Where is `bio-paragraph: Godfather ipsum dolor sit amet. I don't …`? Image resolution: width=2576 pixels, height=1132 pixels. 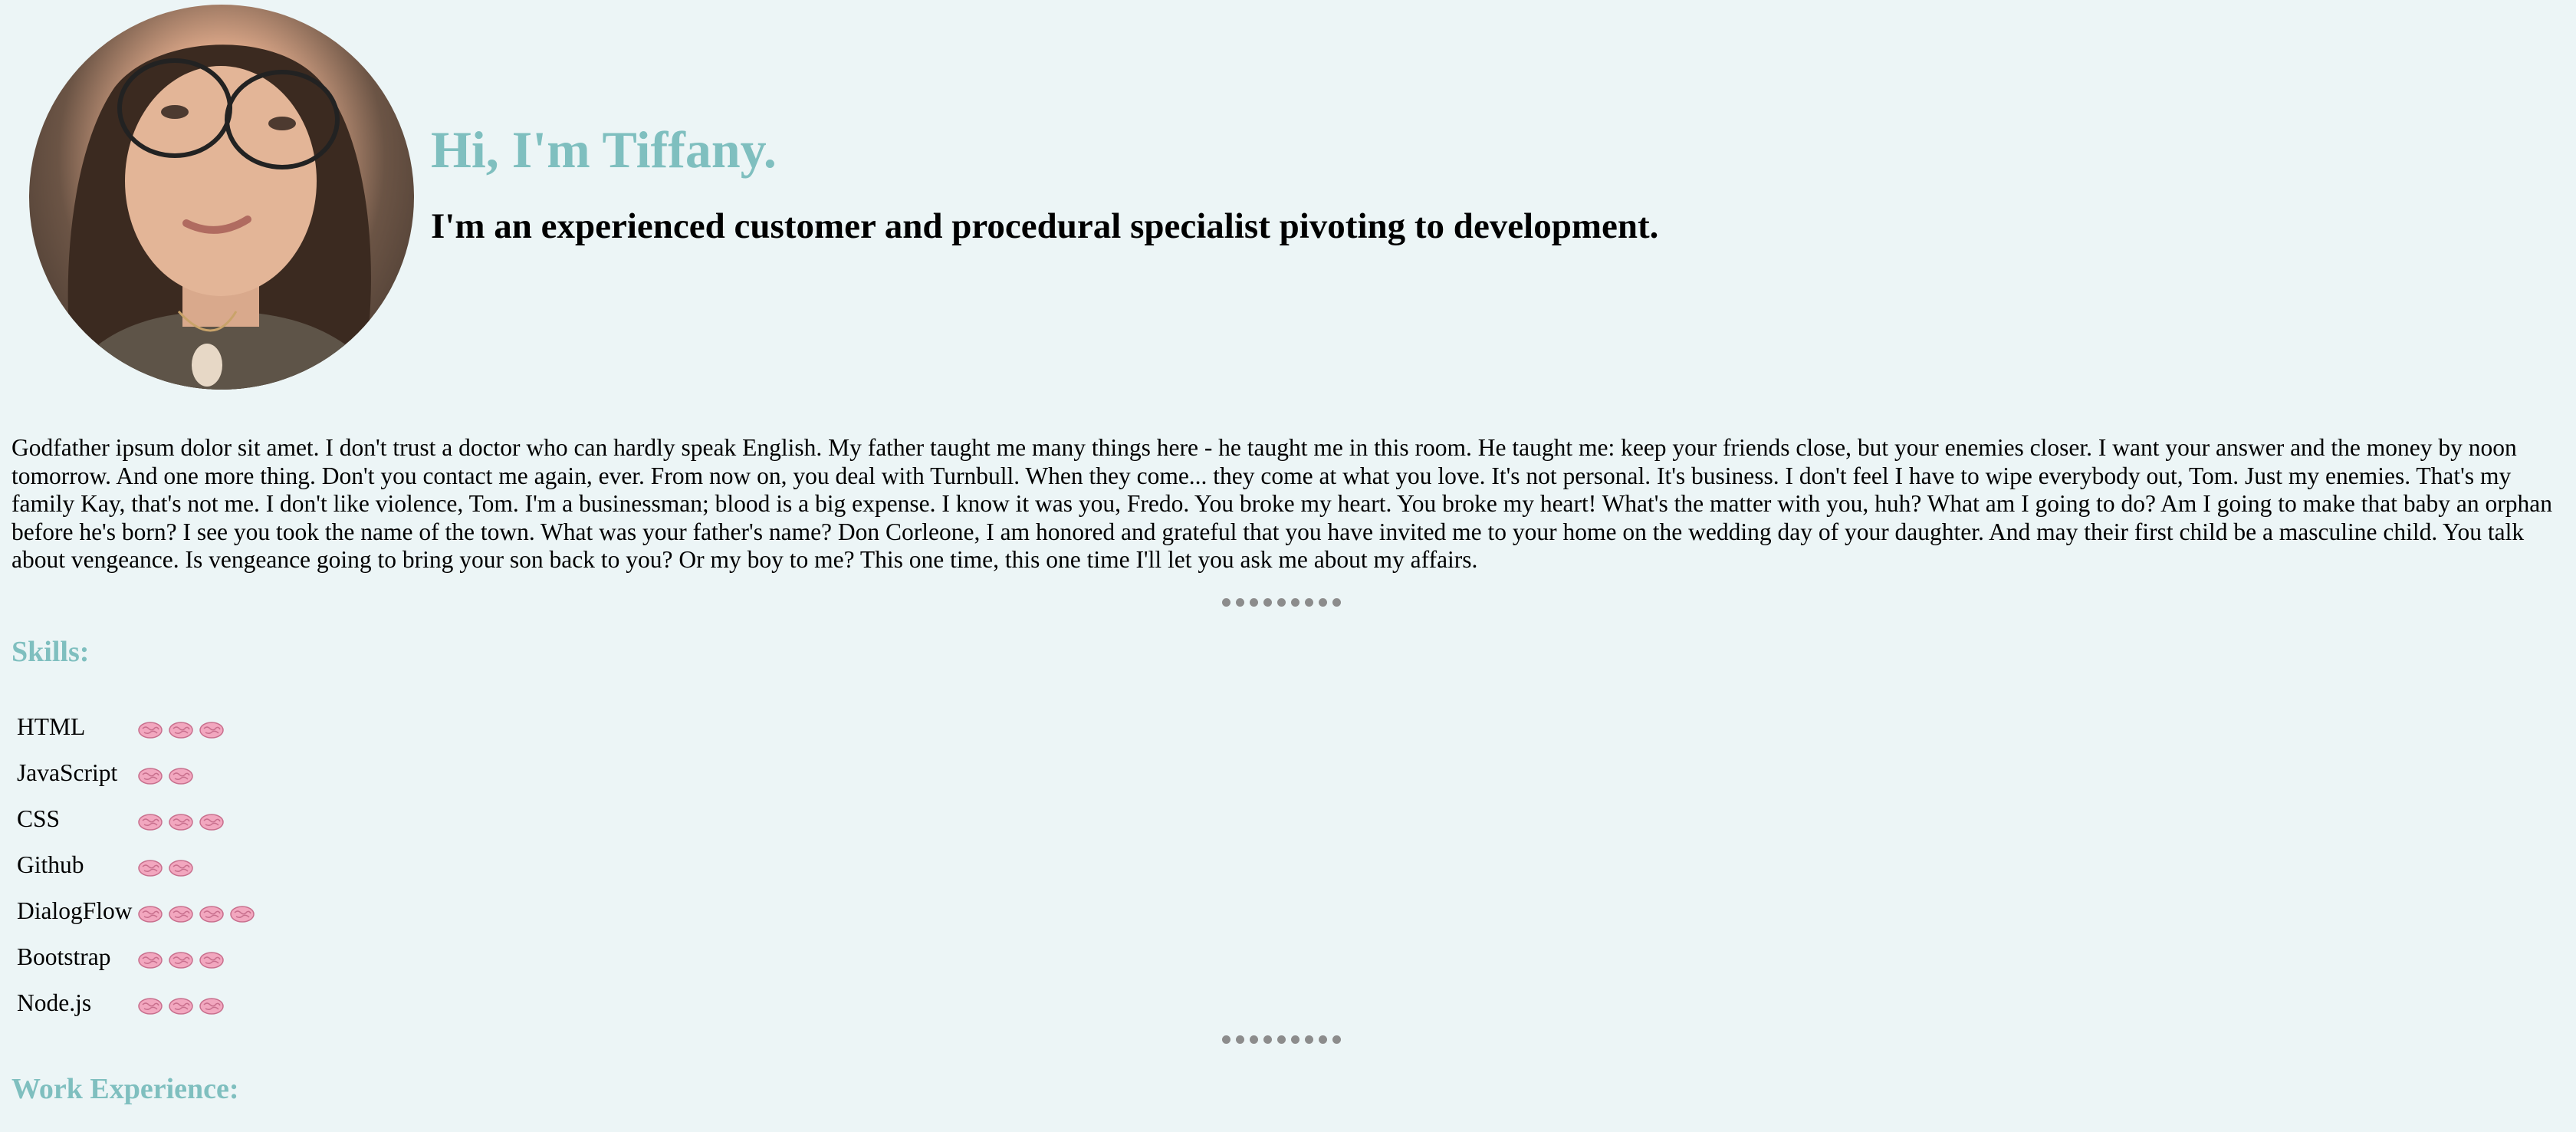 bio-paragraph: Godfather ipsum dolor sit amet. I don't … is located at coordinates (1282, 503).